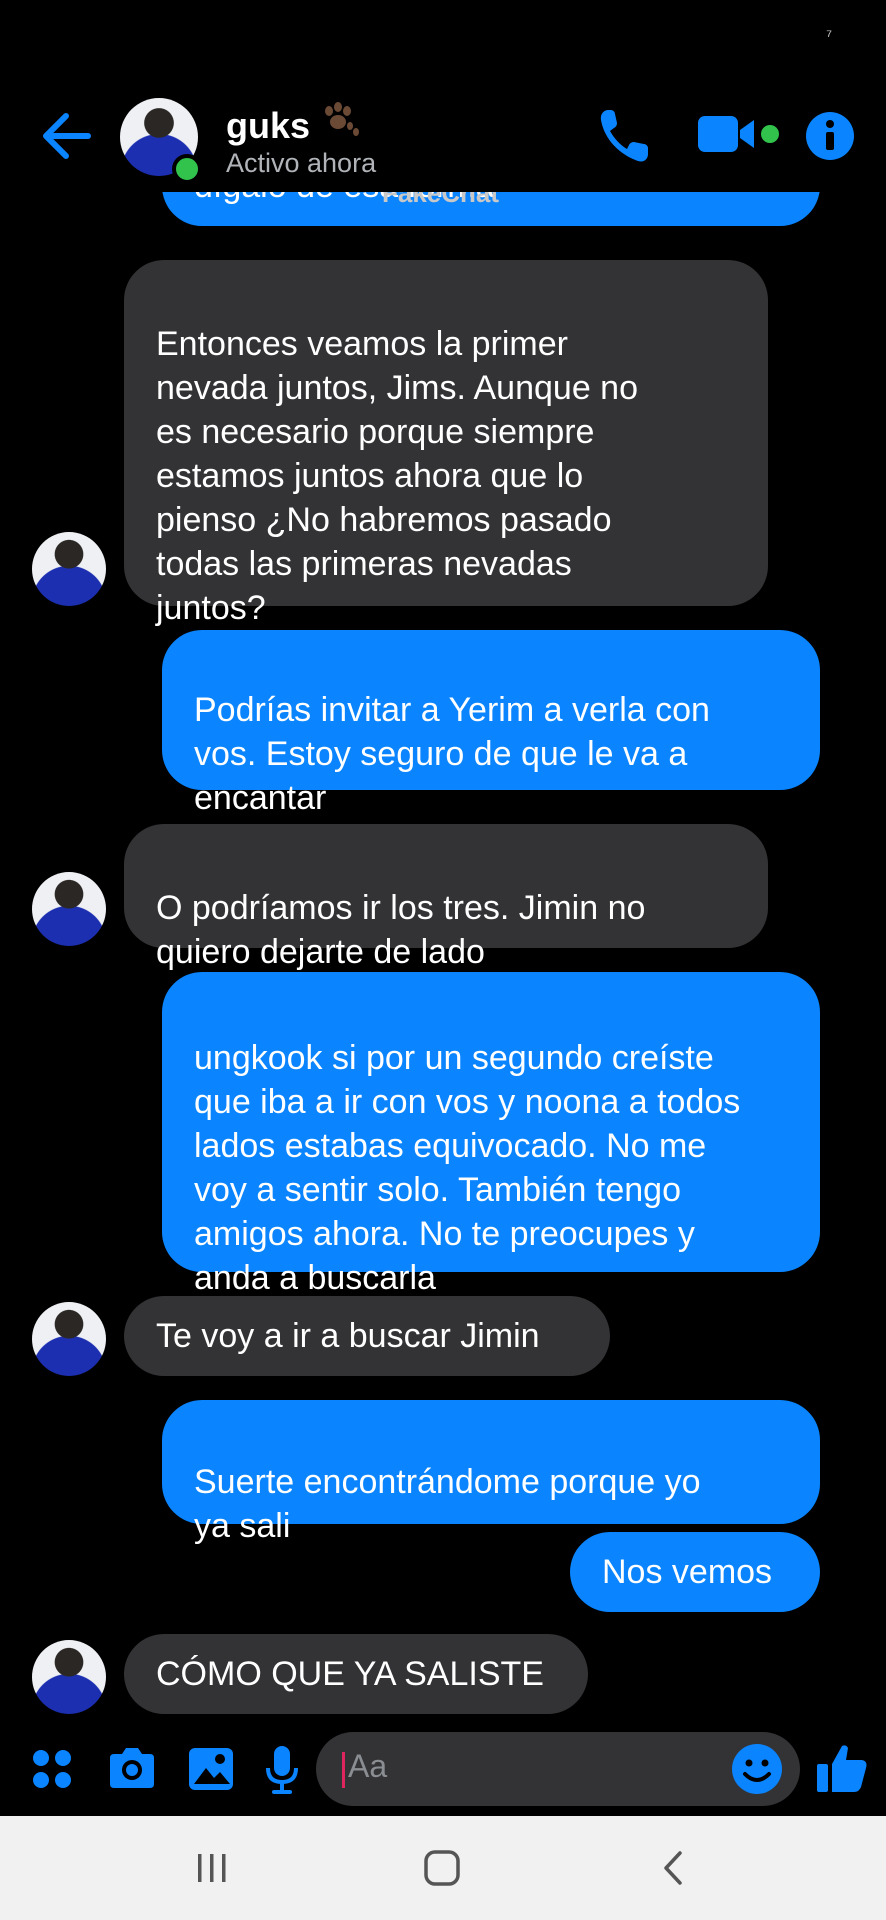  I want to click on message-text: CÓMO QUE YA SALISTE, so click(350, 1674).